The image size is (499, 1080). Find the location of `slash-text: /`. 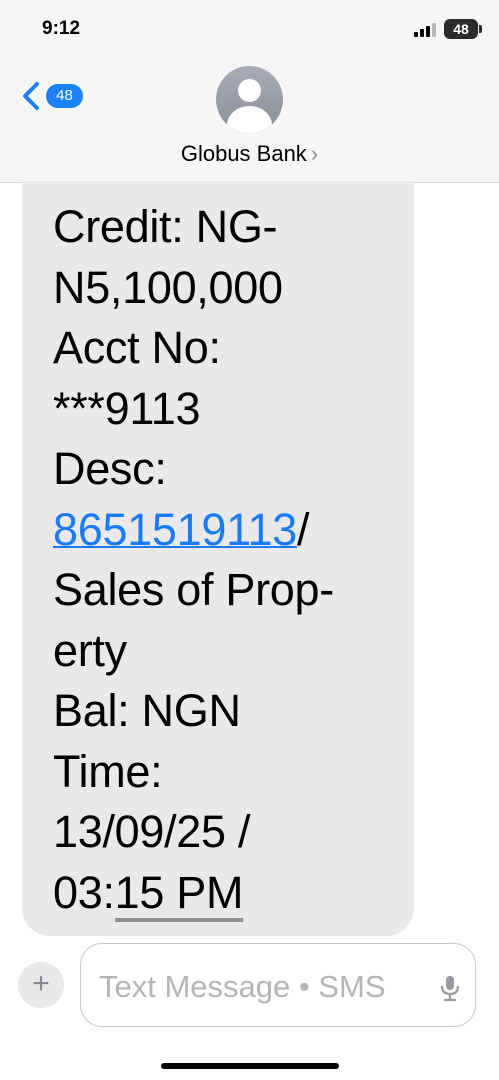

slash-text: / is located at coordinates (303, 529).